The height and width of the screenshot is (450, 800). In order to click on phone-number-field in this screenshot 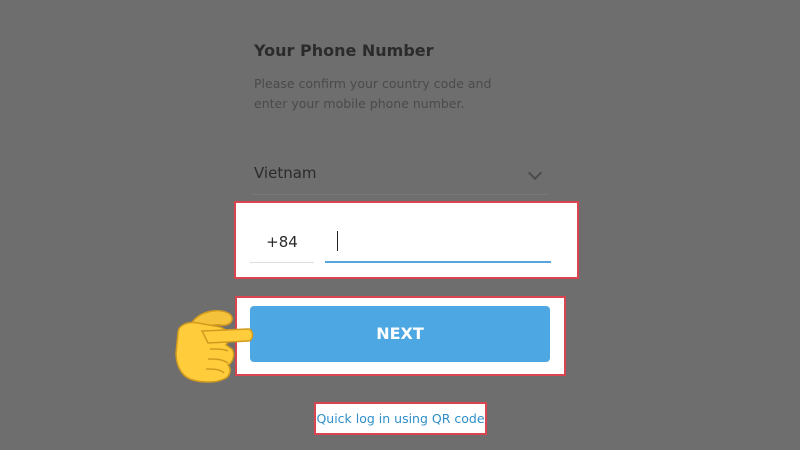, I will do `click(438, 245)`.